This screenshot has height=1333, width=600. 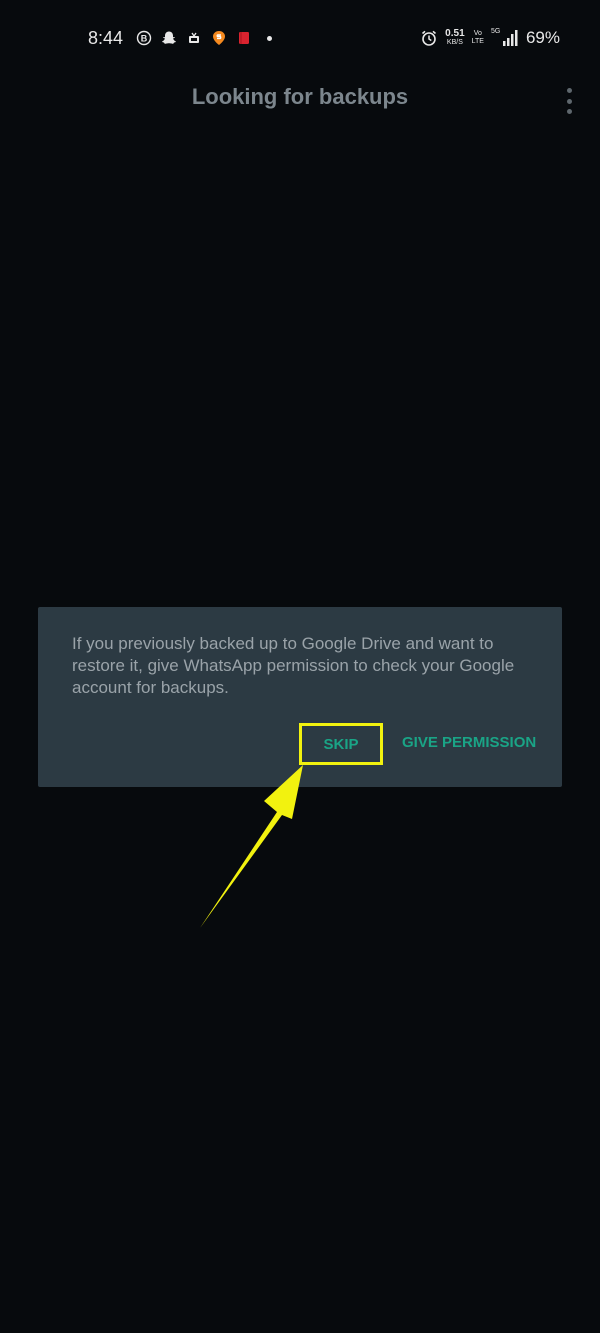 I want to click on skip-button: SKIP, so click(x=341, y=744).